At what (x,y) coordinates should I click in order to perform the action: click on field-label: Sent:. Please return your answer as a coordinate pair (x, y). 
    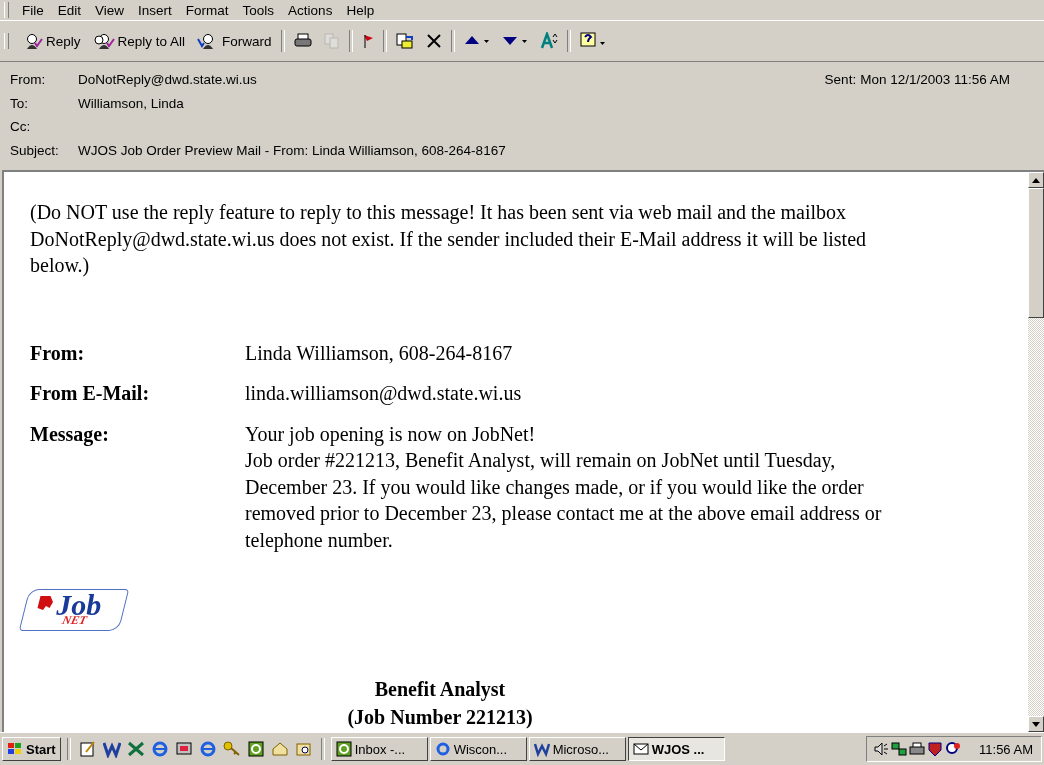
    Looking at the image, I should click on (840, 80).